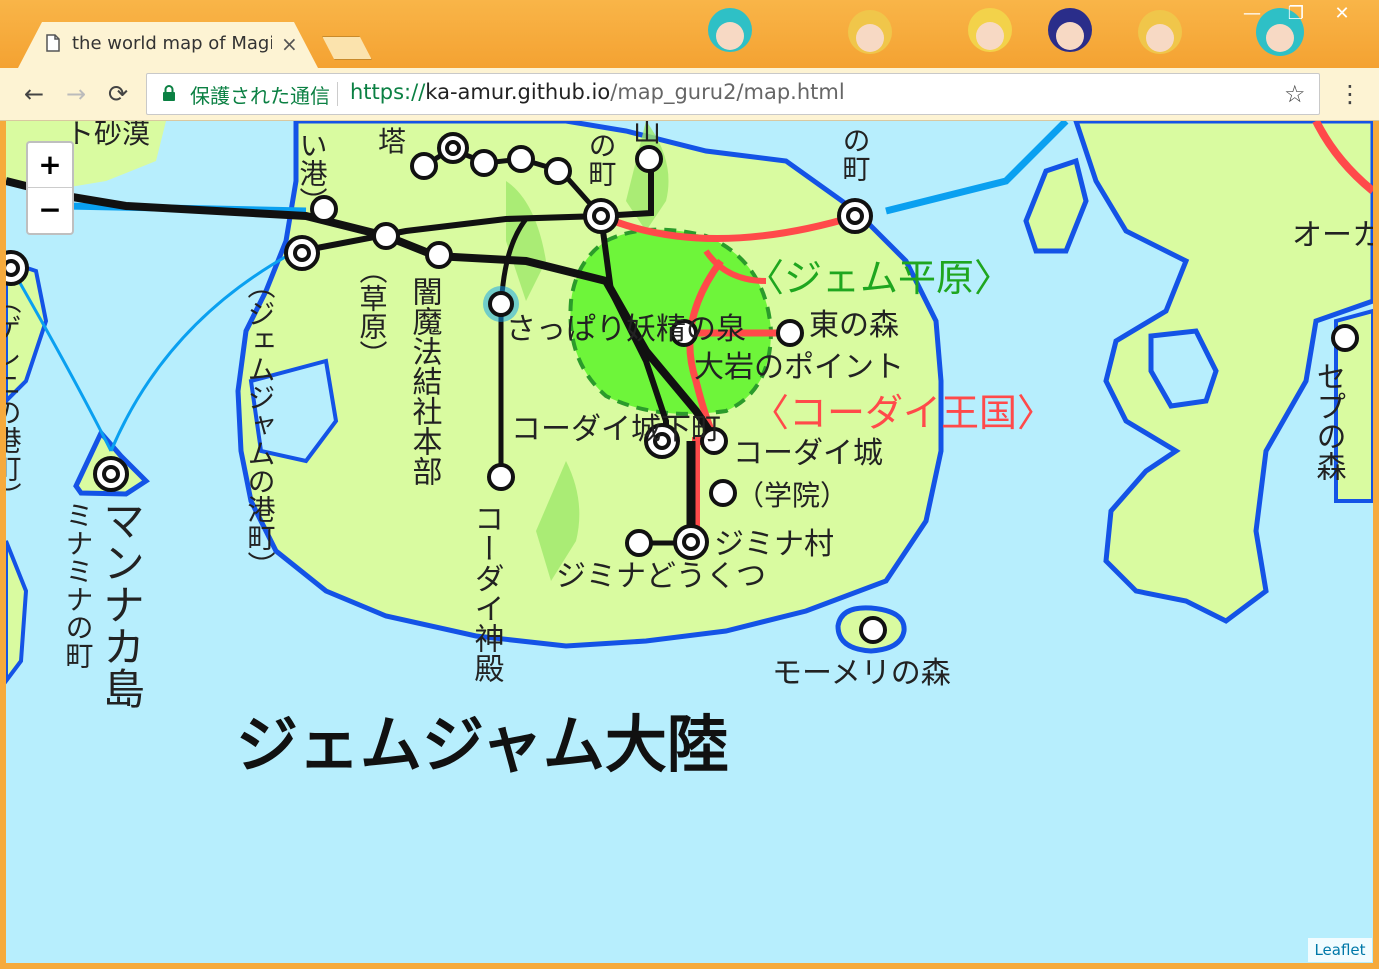  I want to click on label-oka: オーカ, so click(1332, 235).